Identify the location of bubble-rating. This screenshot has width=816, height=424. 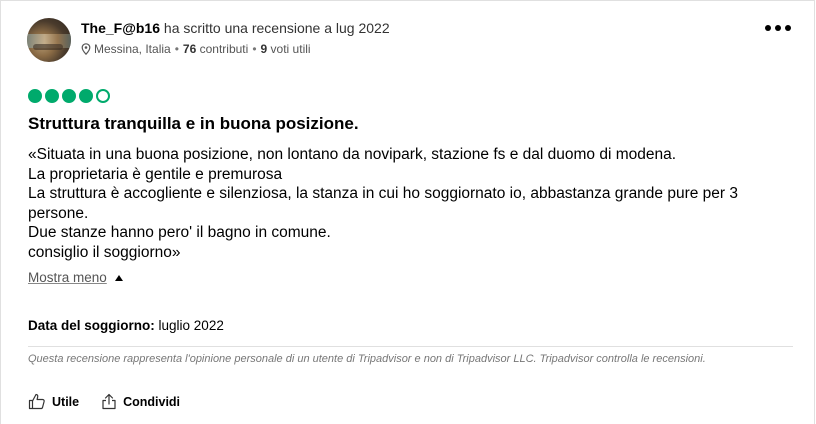
(69, 96).